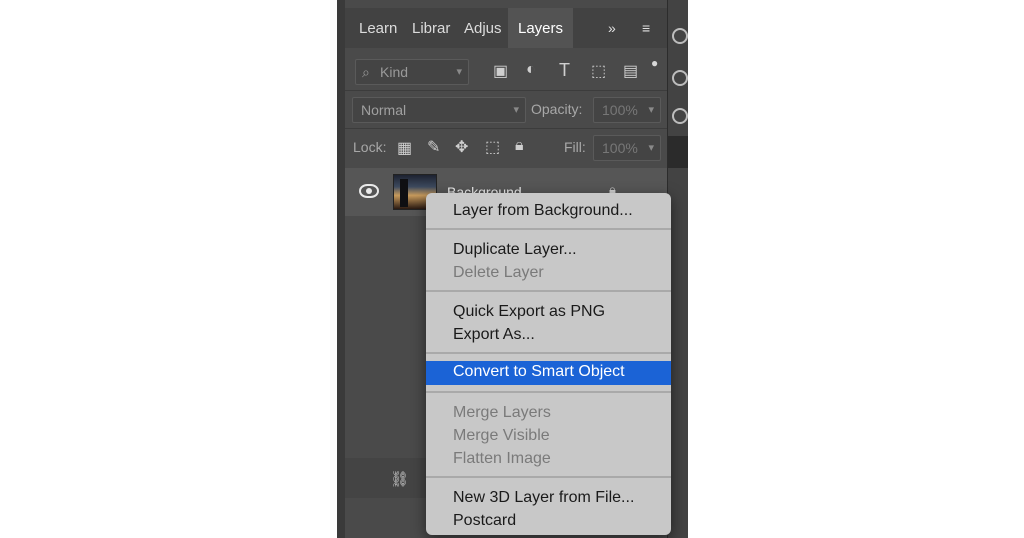 The height and width of the screenshot is (538, 1024). I want to click on menu-item-quick-export-png: Quick Export as PNG, so click(529, 312).